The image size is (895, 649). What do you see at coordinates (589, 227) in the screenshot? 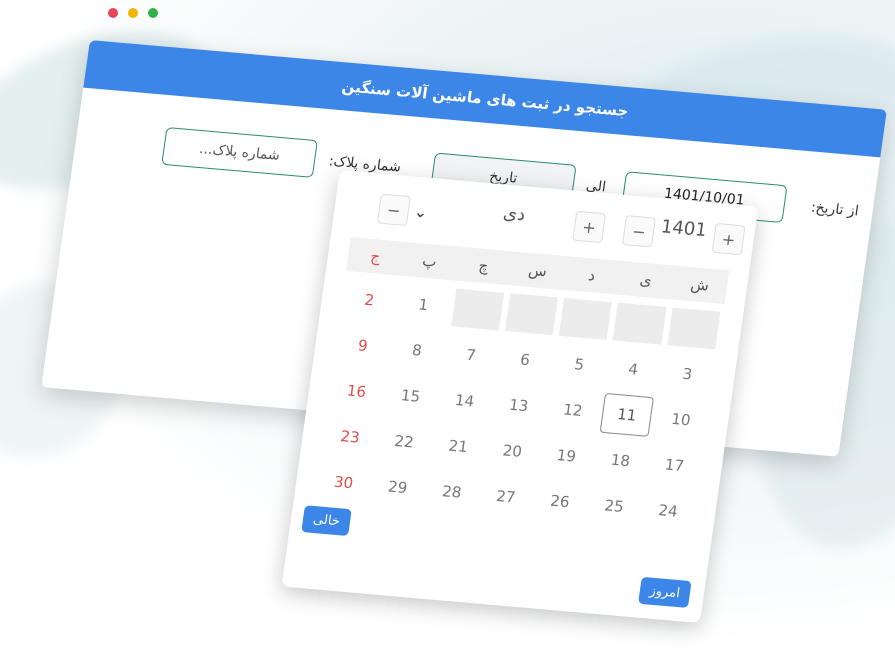
I see `month-increment-button: +` at bounding box center [589, 227].